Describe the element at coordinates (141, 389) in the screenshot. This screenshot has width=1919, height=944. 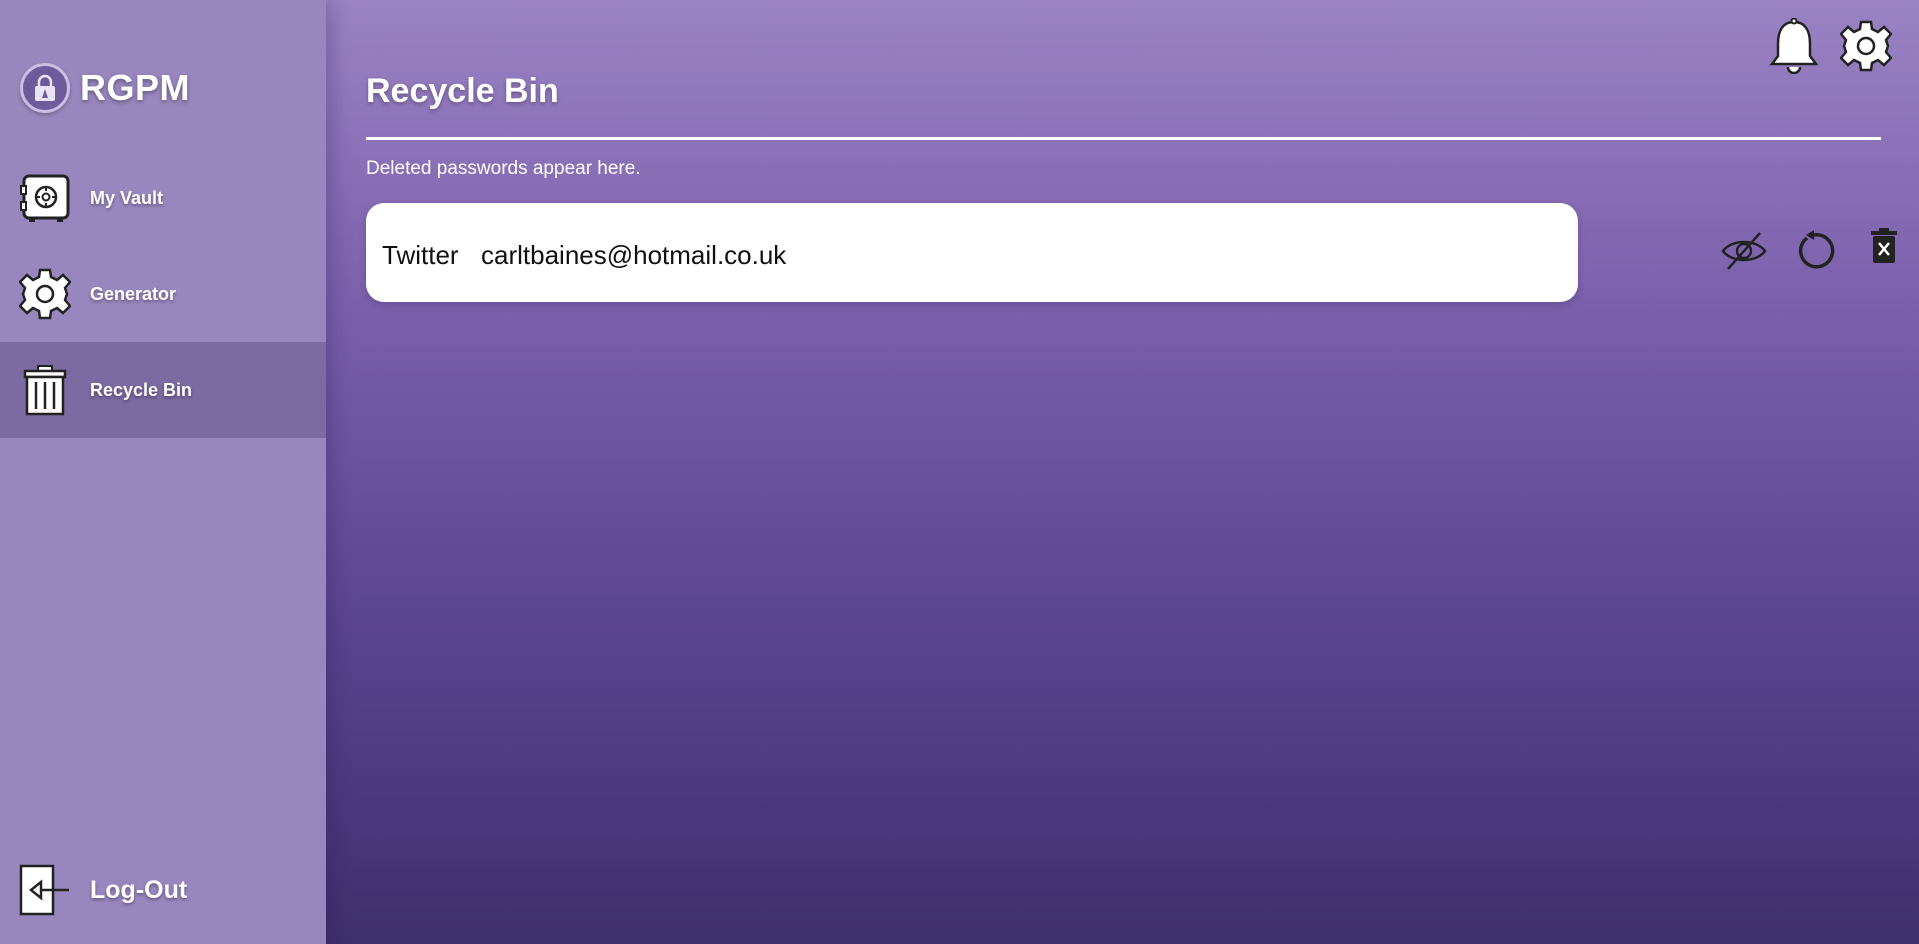
I see `sidebar-item-label: Recycle Bin` at that location.